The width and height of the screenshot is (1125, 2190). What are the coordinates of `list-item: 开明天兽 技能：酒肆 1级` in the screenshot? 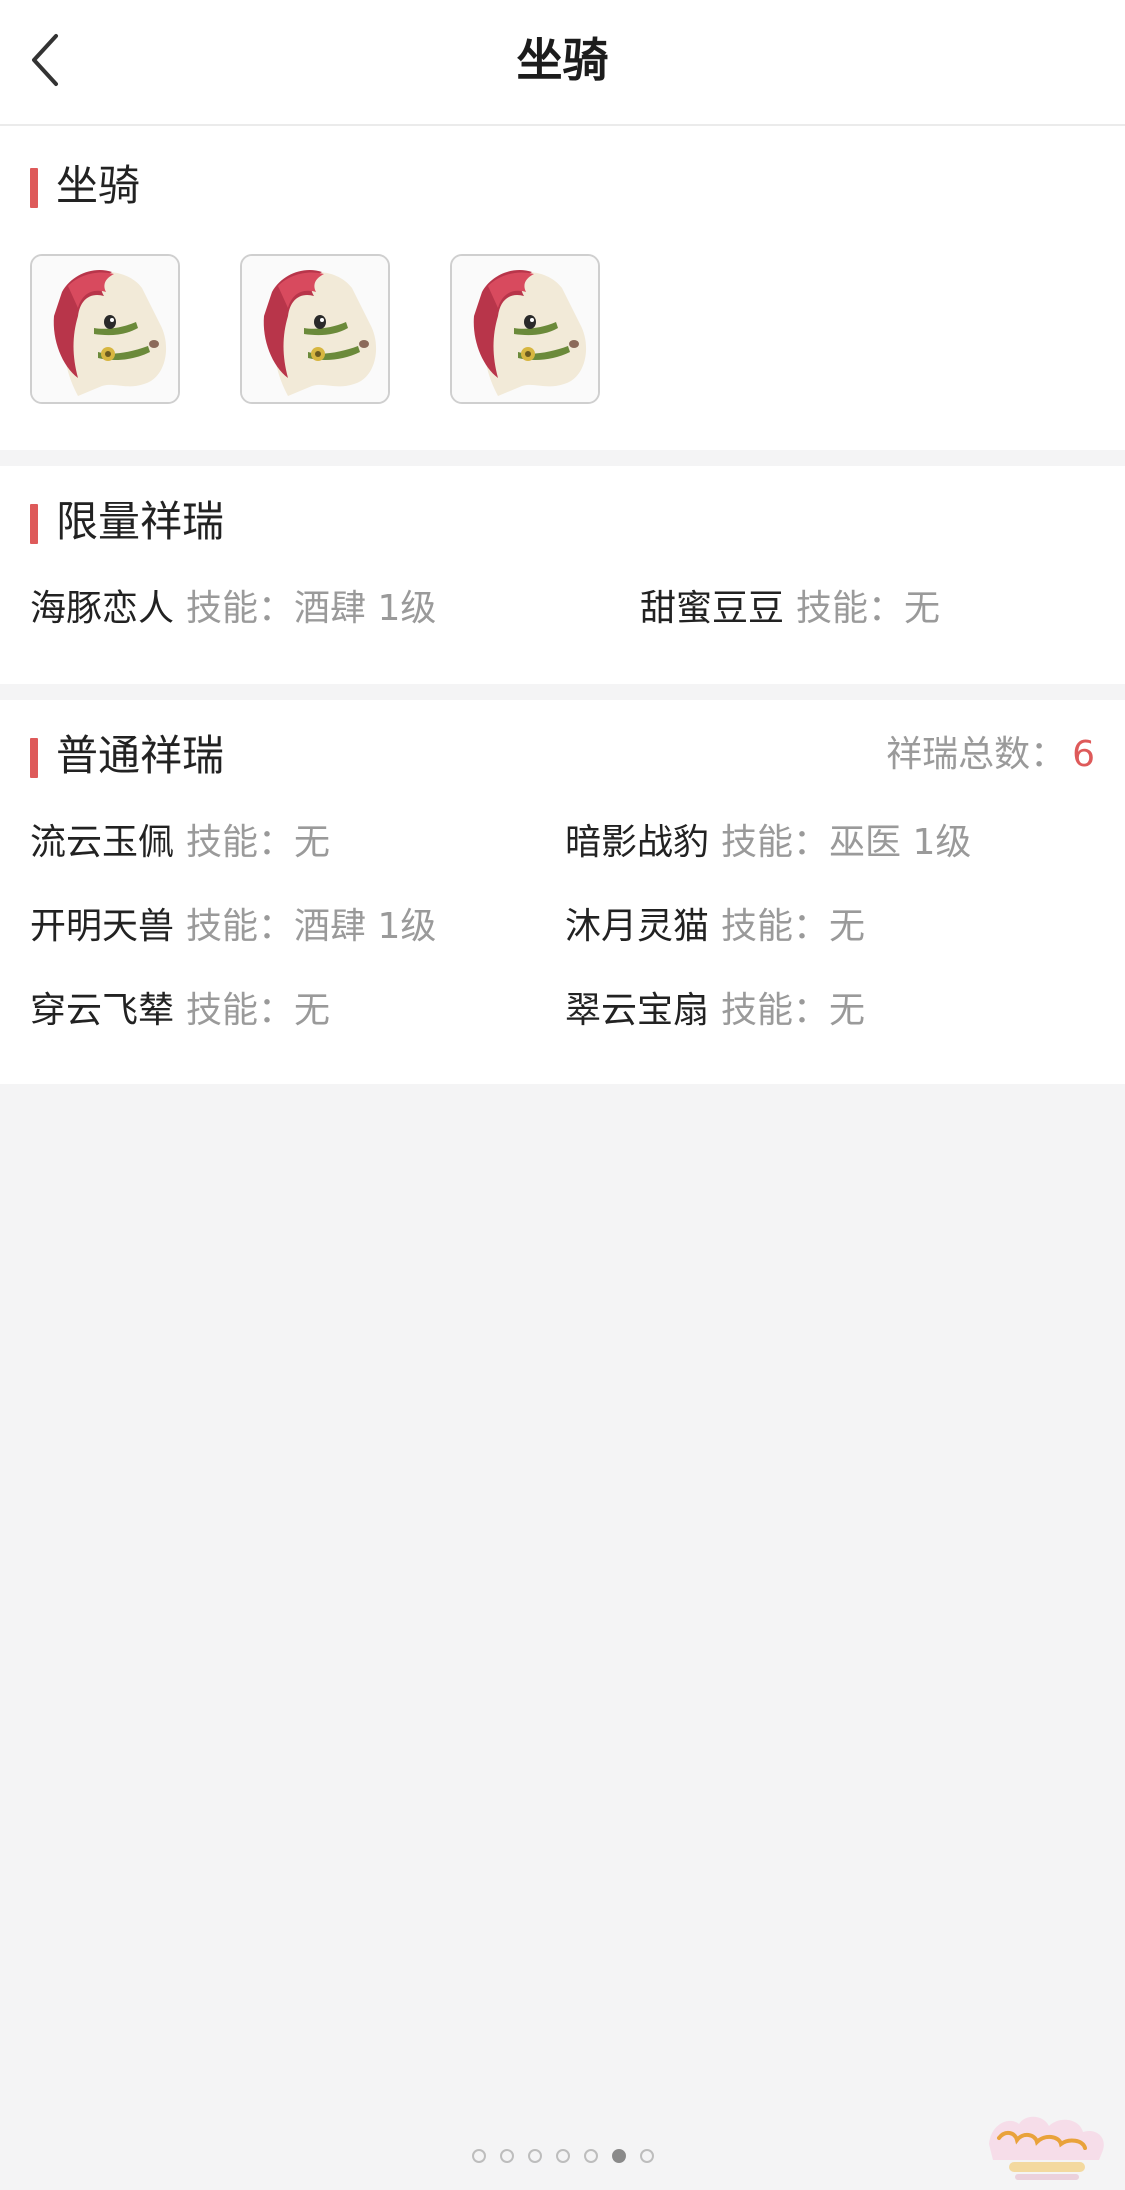 It's located at (233, 927).